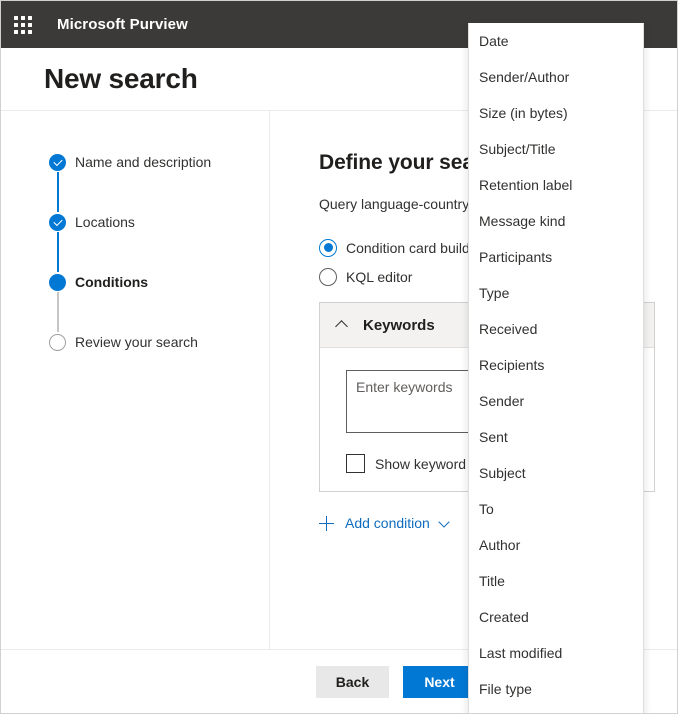 Image resolution: width=678 pixels, height=714 pixels. I want to click on radio-unselected-icon, so click(328, 276).